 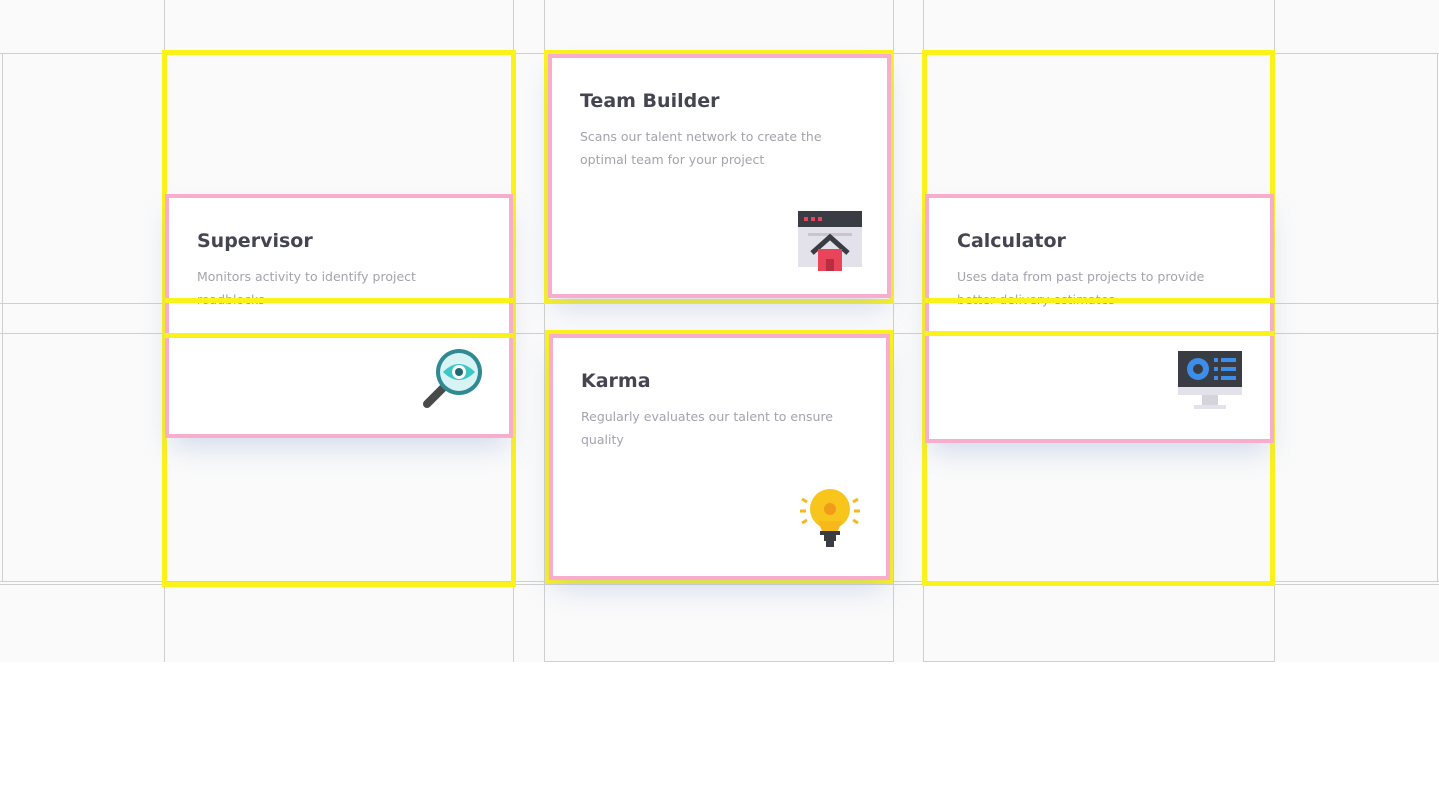 I want to click on card-title: Team Builder, so click(x=650, y=101).